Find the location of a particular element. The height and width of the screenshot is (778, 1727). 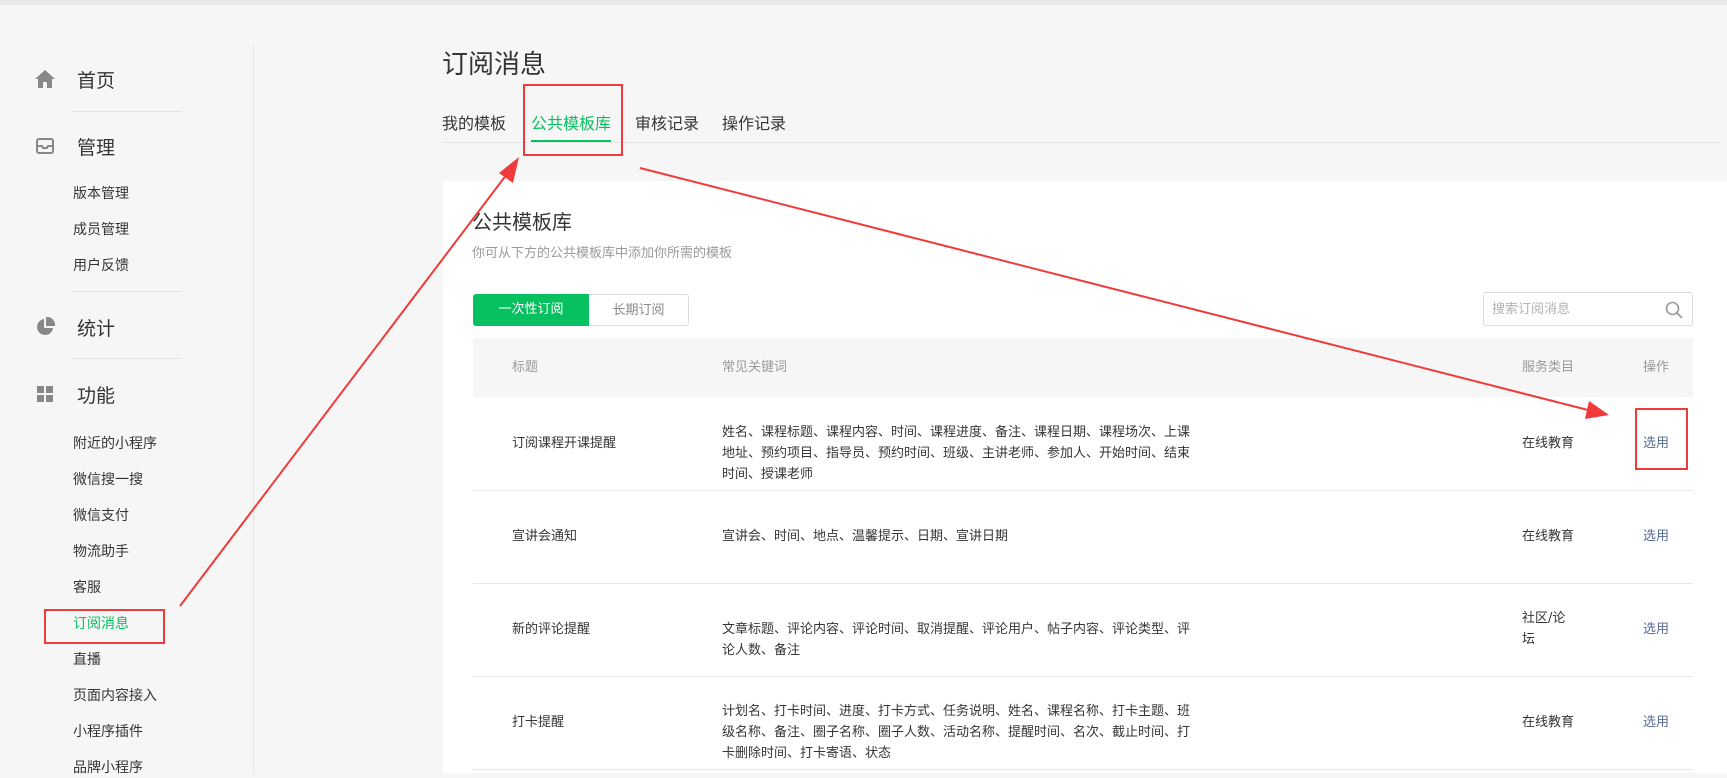

sidebar-item-logistics: 物流助手 is located at coordinates (101, 552).